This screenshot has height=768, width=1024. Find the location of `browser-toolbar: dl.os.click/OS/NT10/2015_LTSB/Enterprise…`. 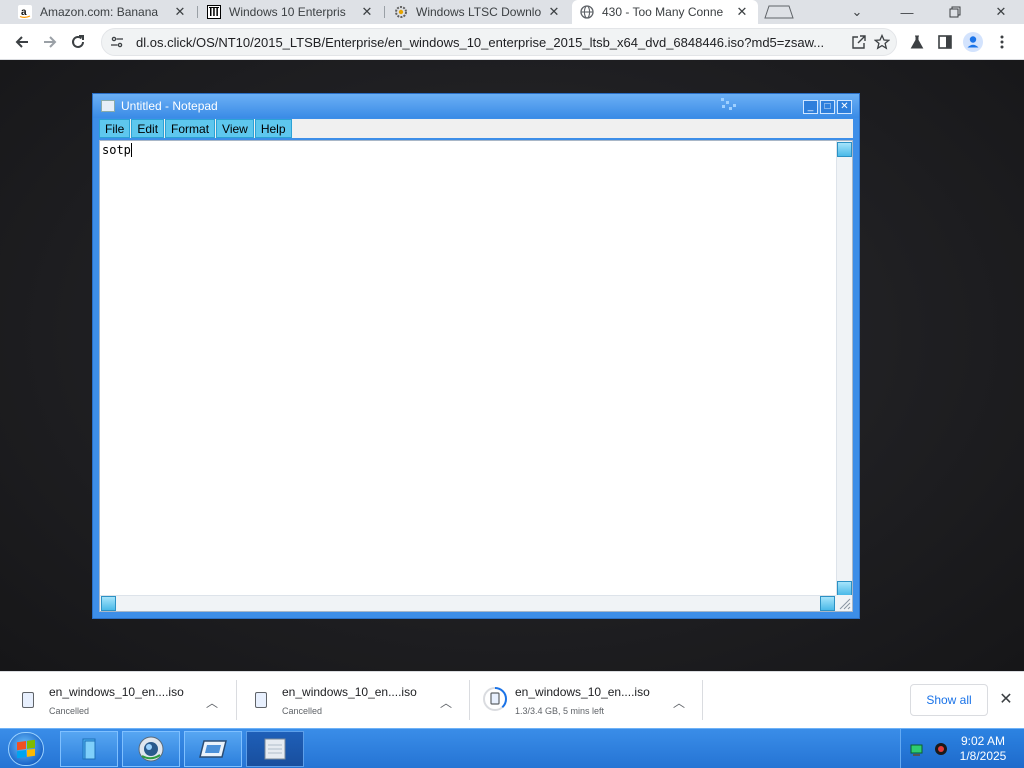

browser-toolbar: dl.os.click/OS/NT10/2015_LTSB/Enterprise… is located at coordinates (512, 42).